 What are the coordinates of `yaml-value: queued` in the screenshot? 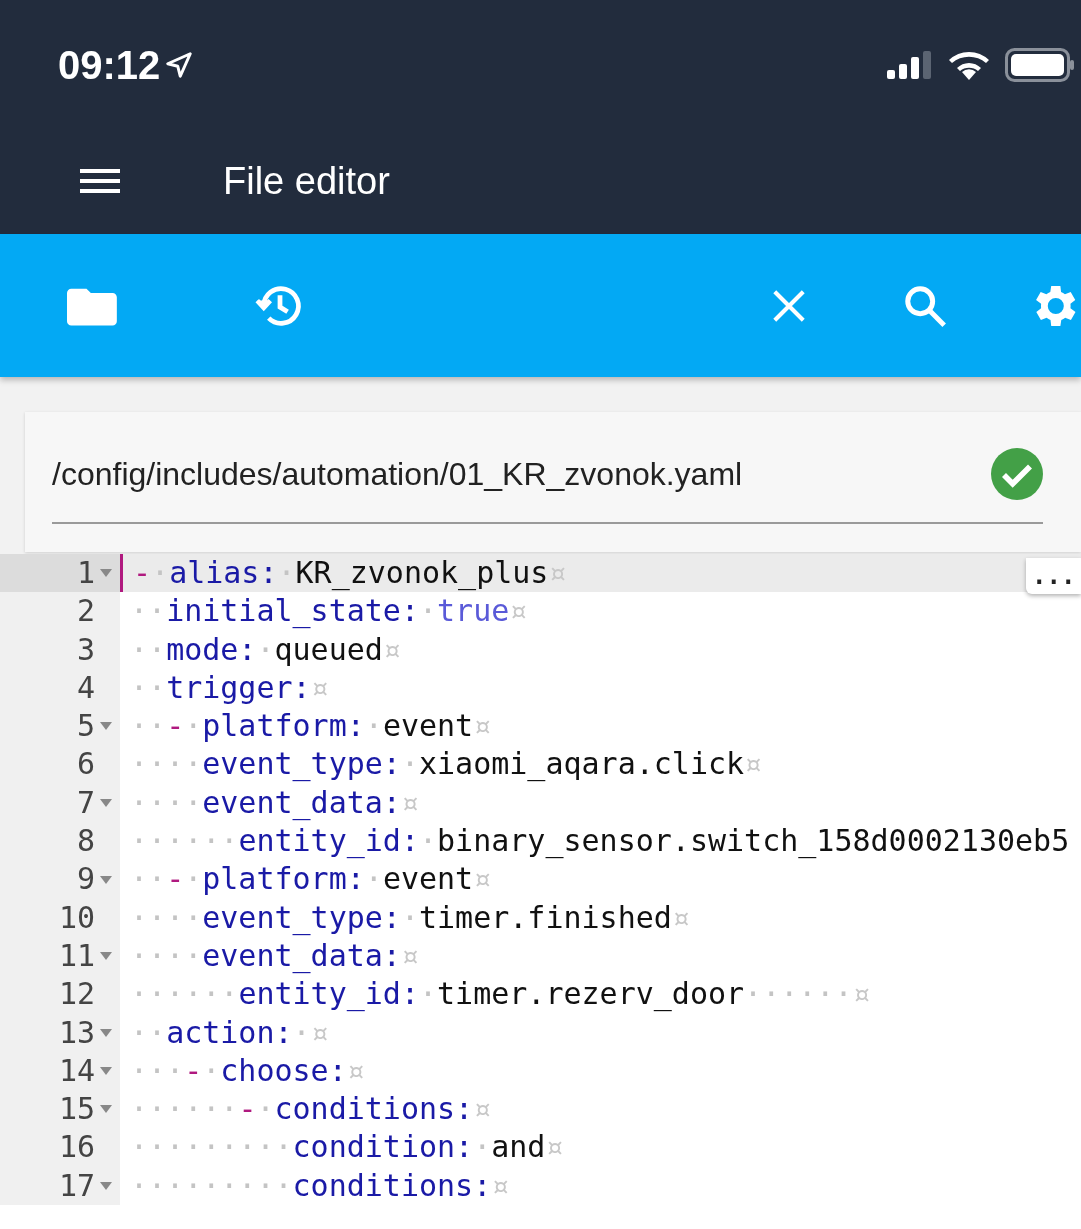 It's located at (328, 649).